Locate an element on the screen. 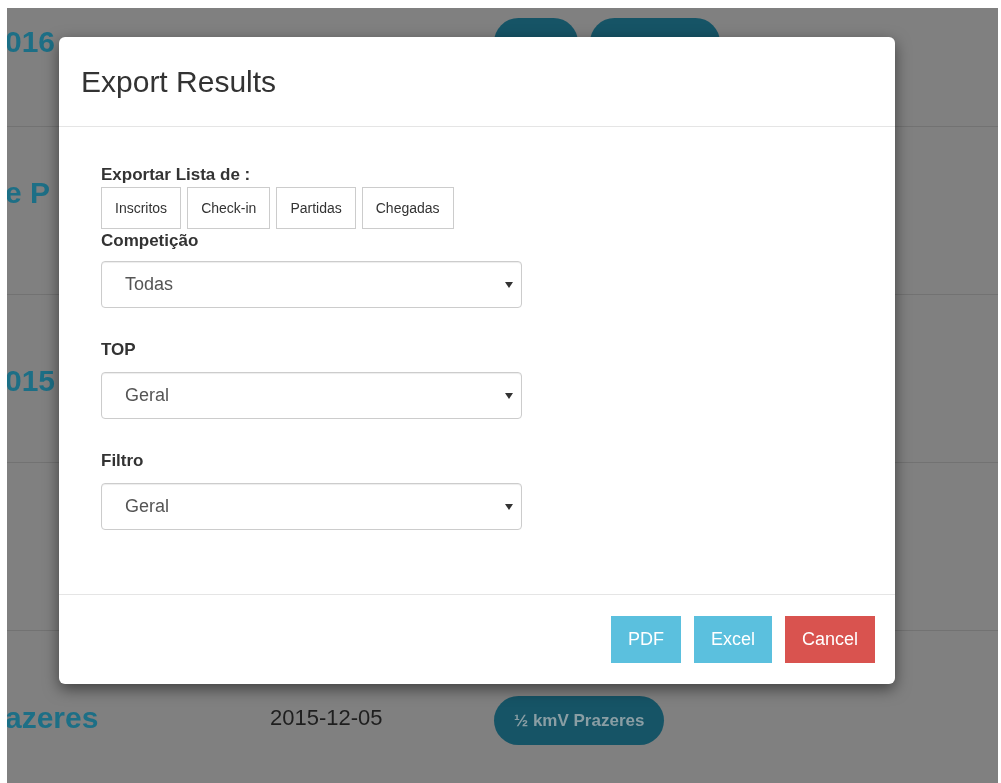  footer-button: Excel is located at coordinates (732, 639).